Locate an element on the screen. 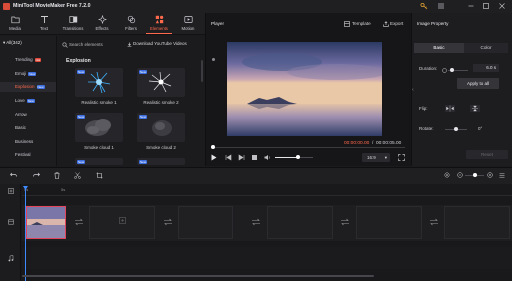  timeline-menu-icon is located at coordinates (502, 175).